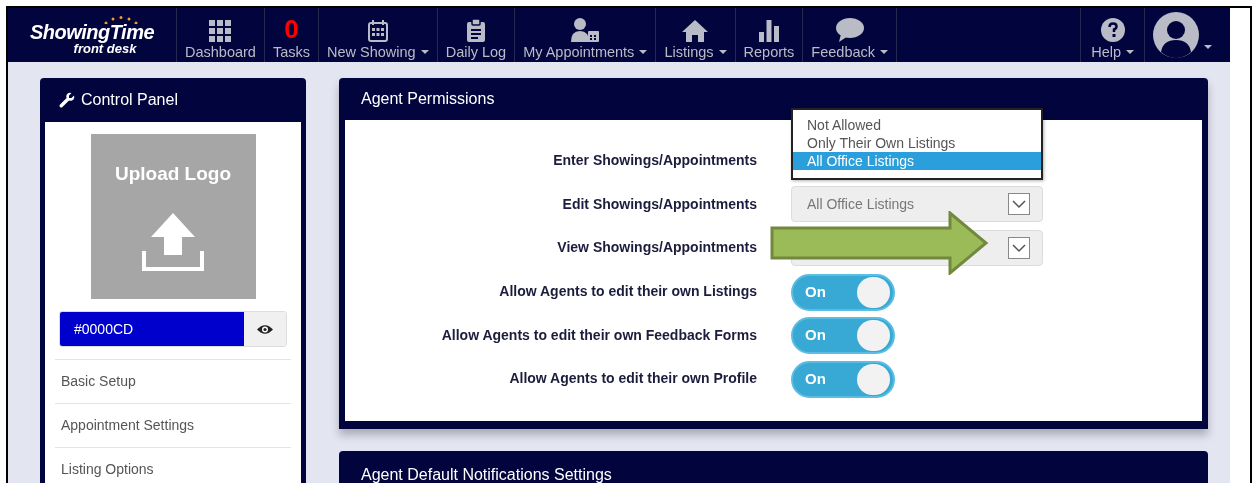 Image resolution: width=1257 pixels, height=483 pixels. I want to click on home-icon, so click(695, 30).